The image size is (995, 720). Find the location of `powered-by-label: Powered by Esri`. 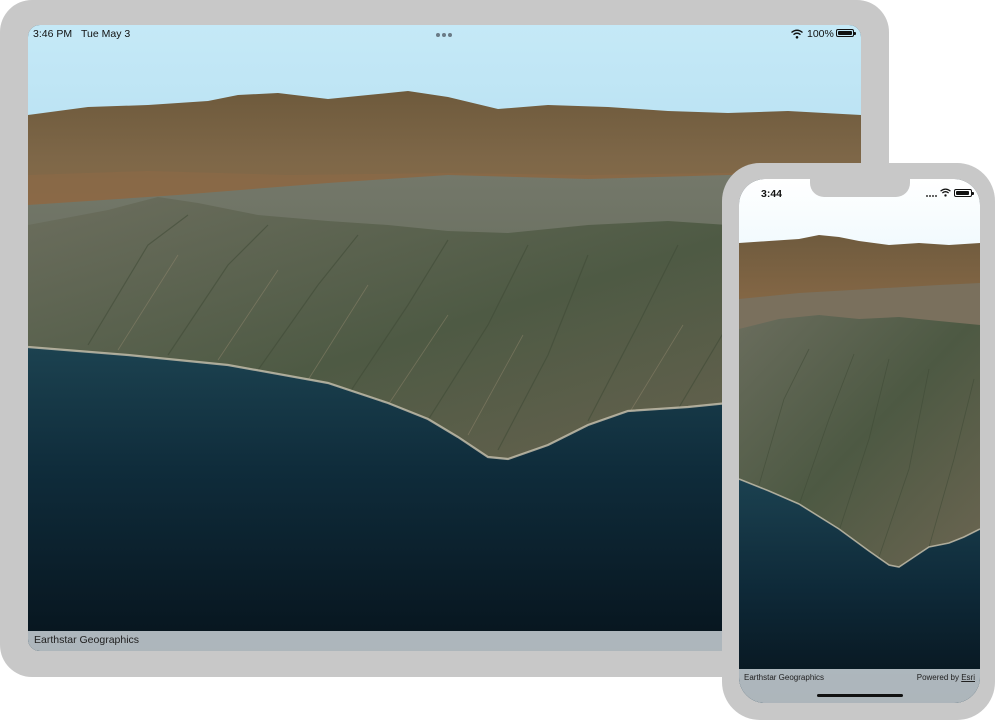

powered-by-label: Powered by Esri is located at coordinates (946, 677).